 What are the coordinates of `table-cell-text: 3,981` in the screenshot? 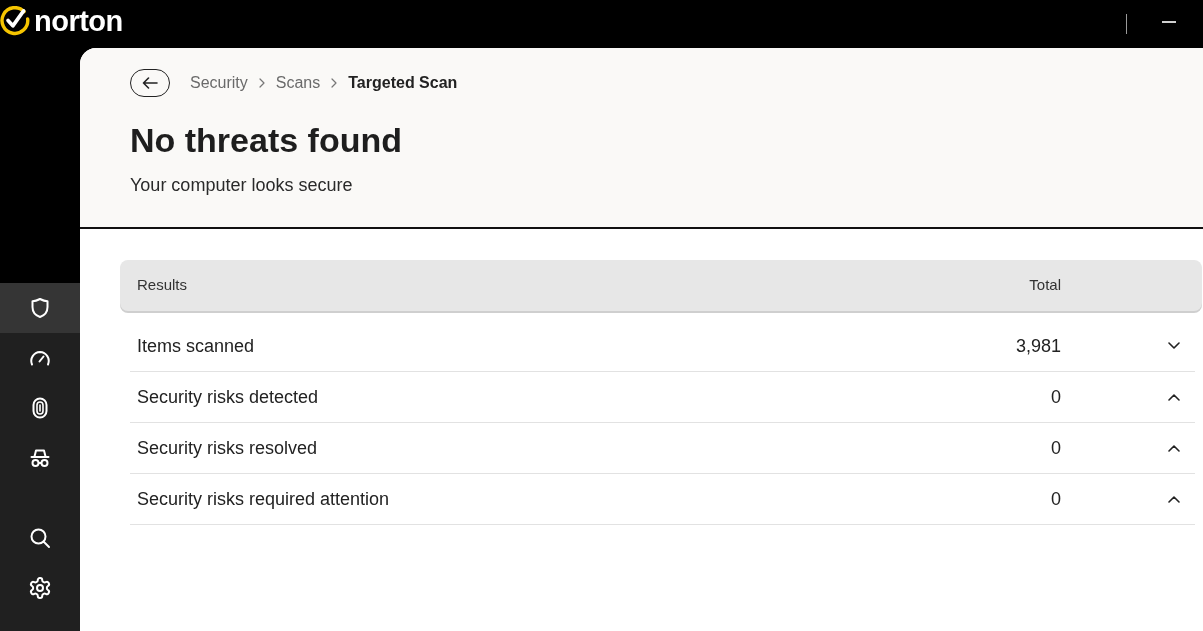 It's located at (1038, 346).